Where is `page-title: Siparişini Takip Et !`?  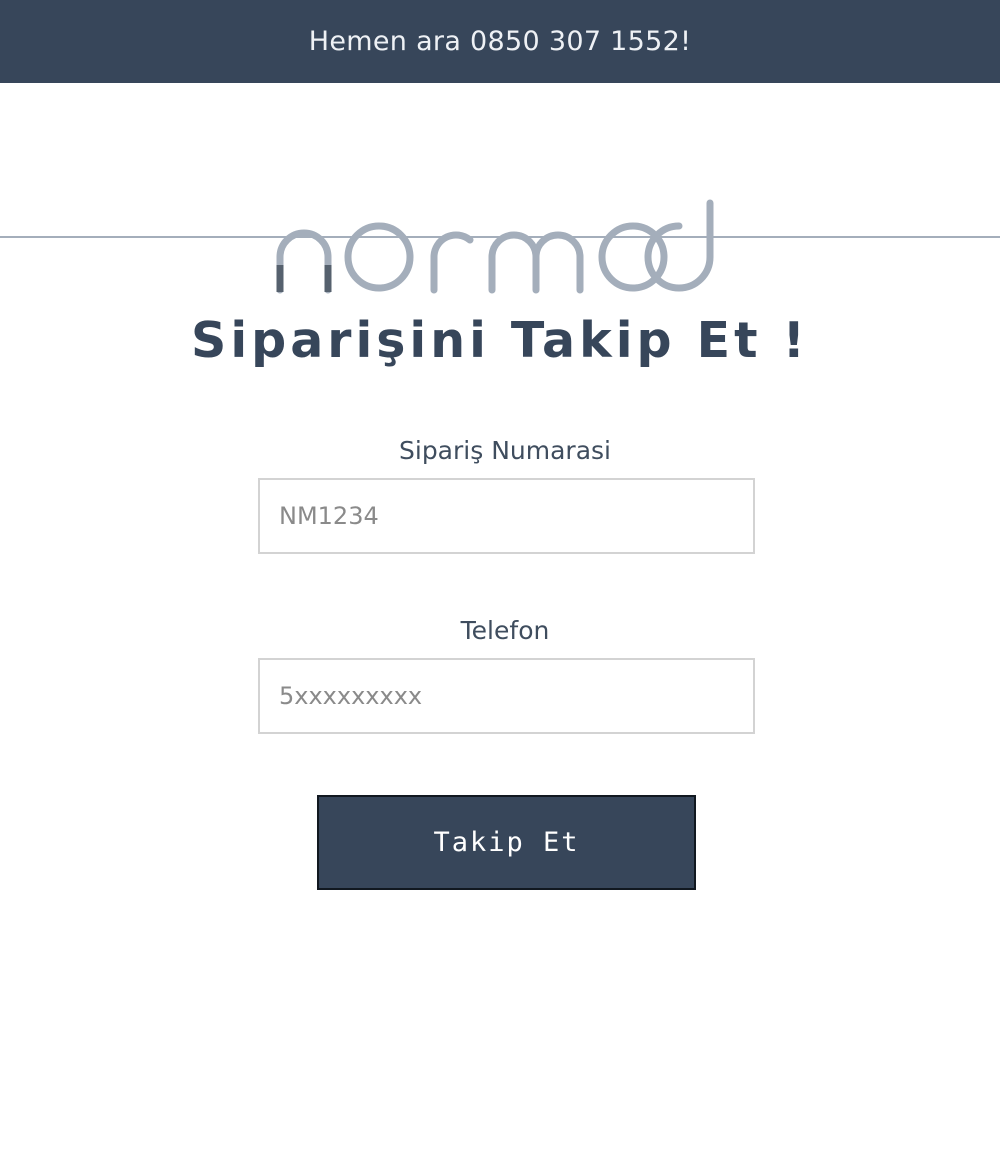
page-title: Siparişini Takip Et ! is located at coordinates (500, 340).